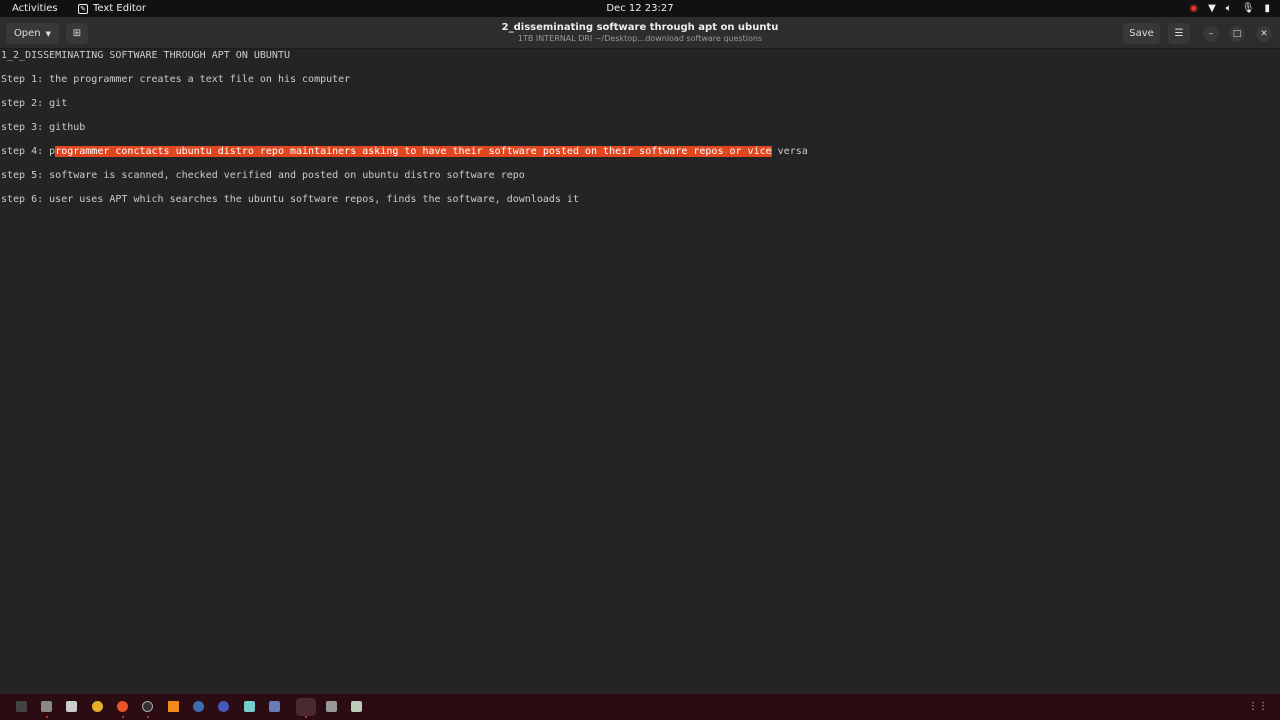 The height and width of the screenshot is (720, 1280). What do you see at coordinates (97, 706) in the screenshot?
I see `chrome-icon` at bounding box center [97, 706].